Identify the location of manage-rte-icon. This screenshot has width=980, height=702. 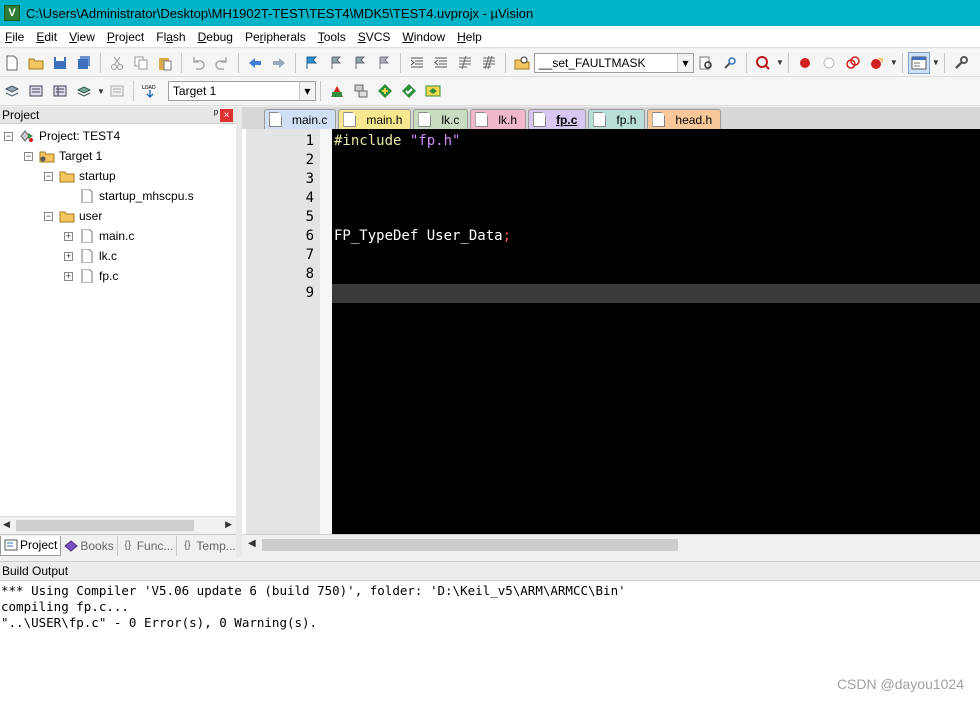
(433, 91).